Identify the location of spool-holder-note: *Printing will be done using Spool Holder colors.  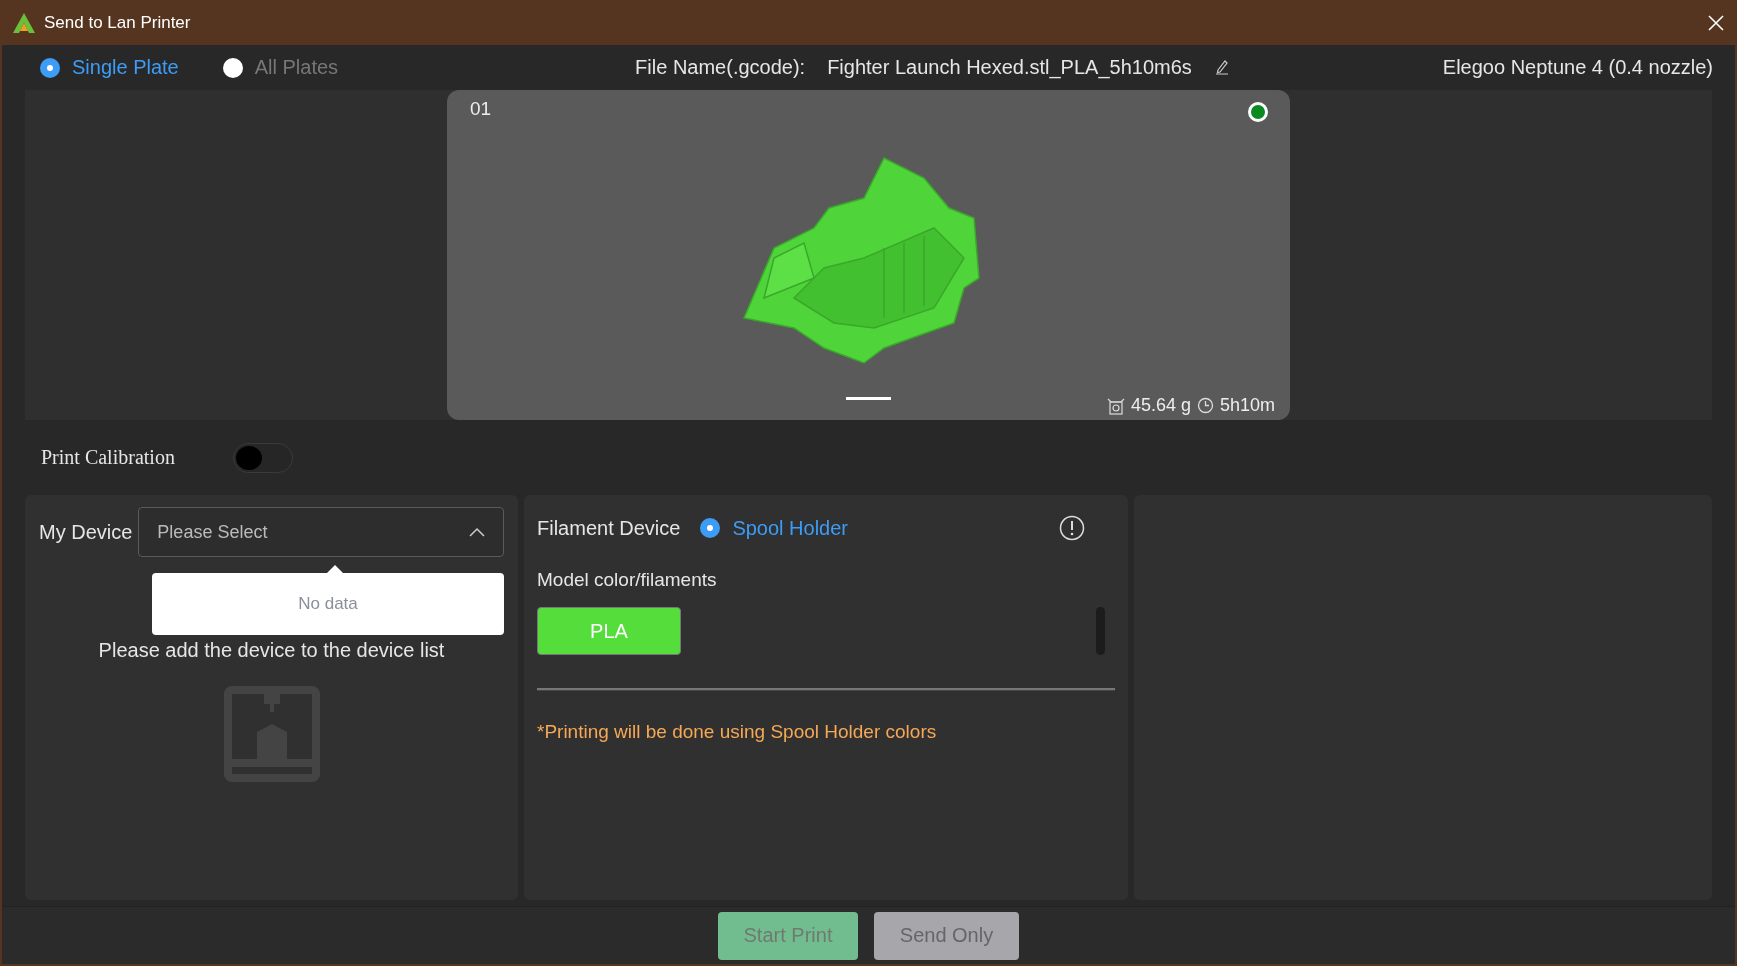
(737, 732).